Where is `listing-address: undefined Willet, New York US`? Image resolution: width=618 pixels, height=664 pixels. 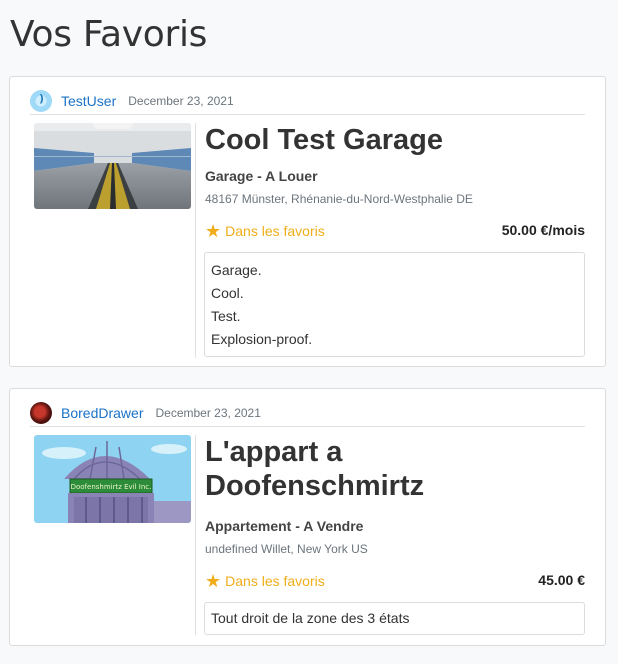
listing-address: undefined Willet, New York US is located at coordinates (286, 549).